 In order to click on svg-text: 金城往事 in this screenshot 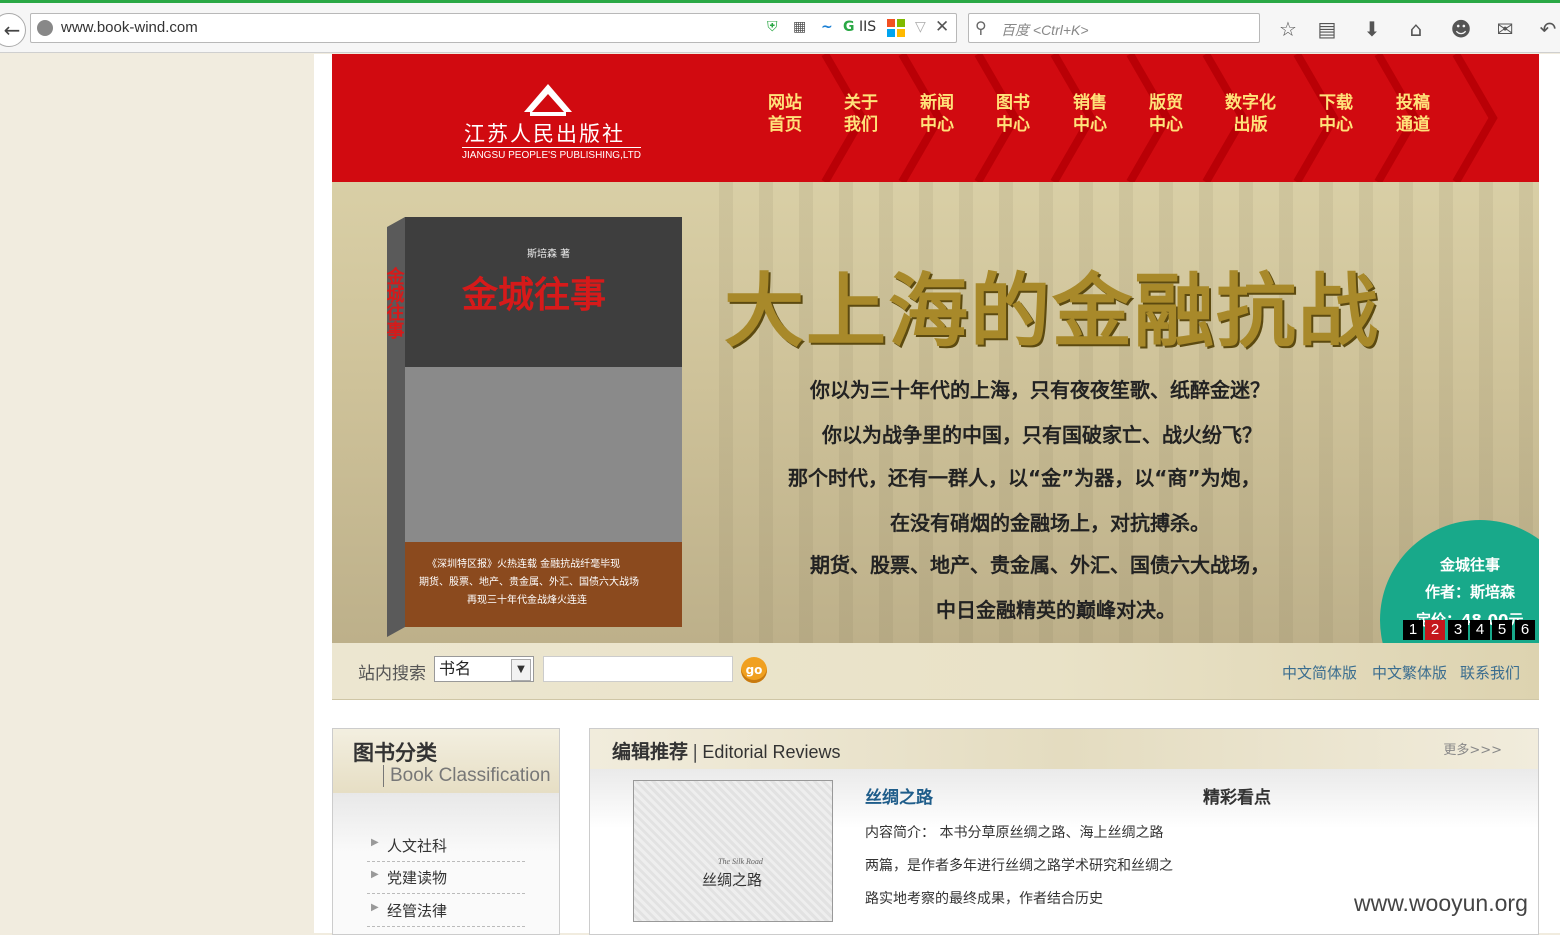, I will do `click(396, 303)`.